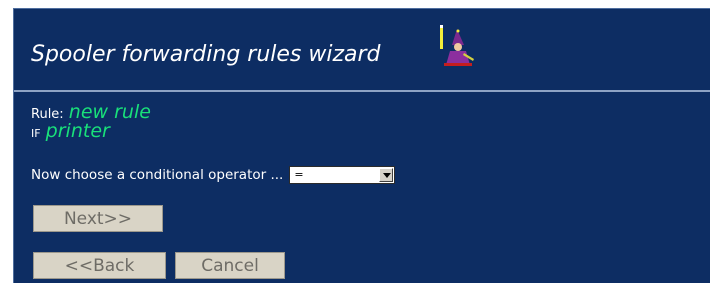 The width and height of the screenshot is (715, 290). I want to click on rule-condition-row: IF printer, so click(70, 131).